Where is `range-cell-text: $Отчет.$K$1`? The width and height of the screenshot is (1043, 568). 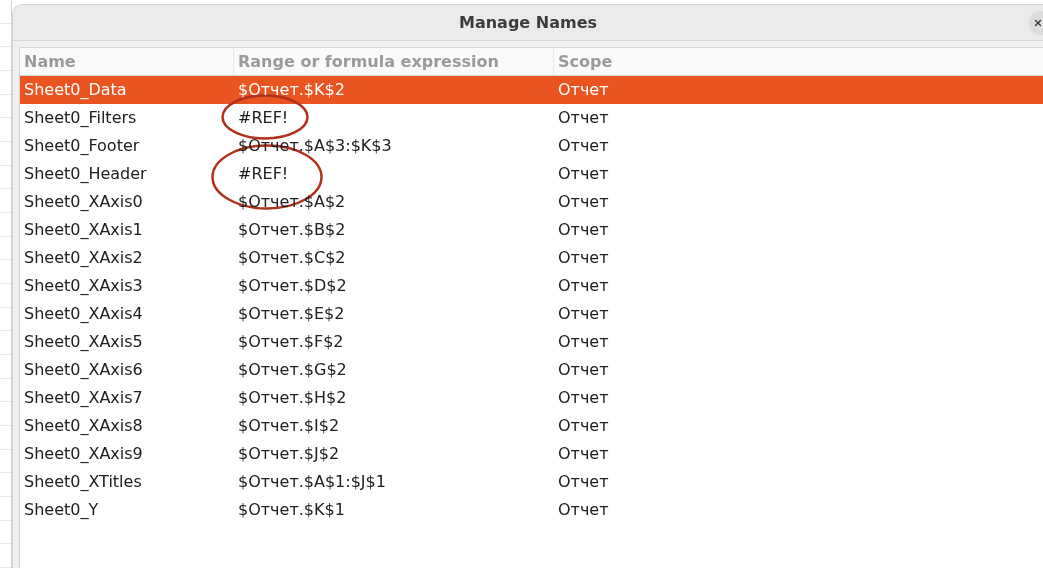 range-cell-text: $Отчет.$K$1 is located at coordinates (291, 510).